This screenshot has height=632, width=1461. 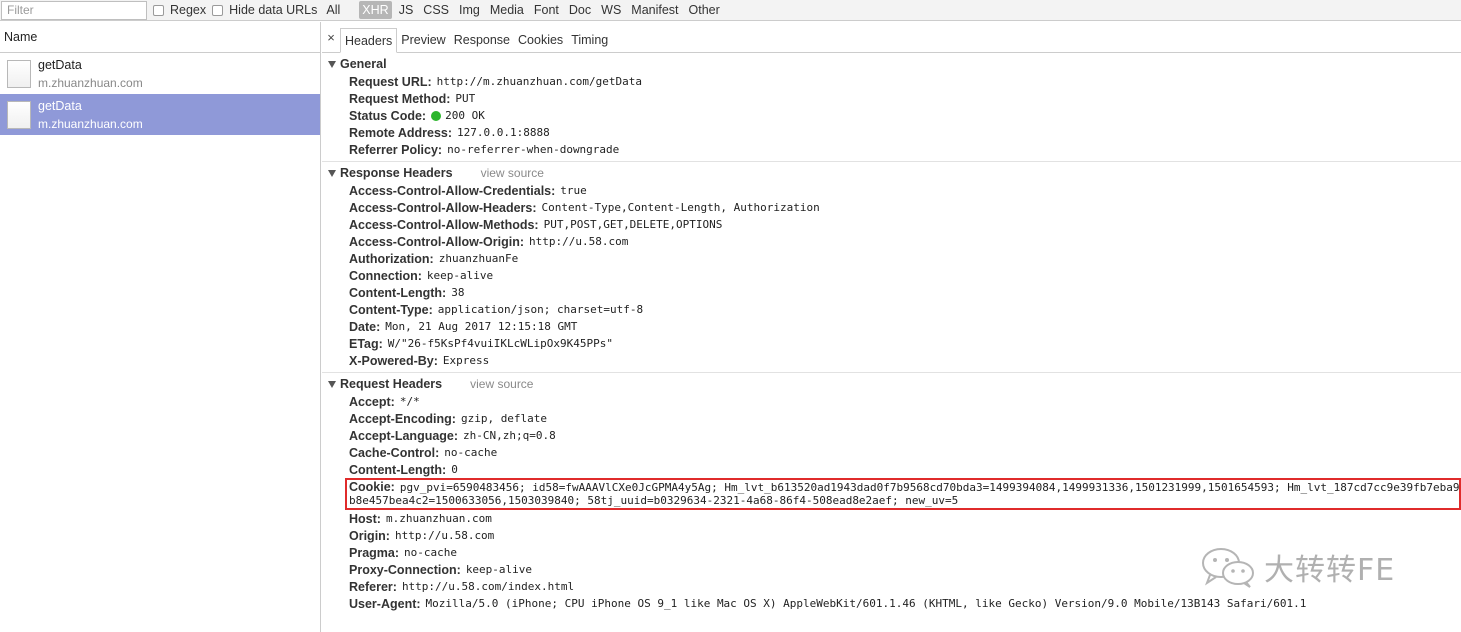 I want to click on header-key: Request Method:, so click(x=400, y=98).